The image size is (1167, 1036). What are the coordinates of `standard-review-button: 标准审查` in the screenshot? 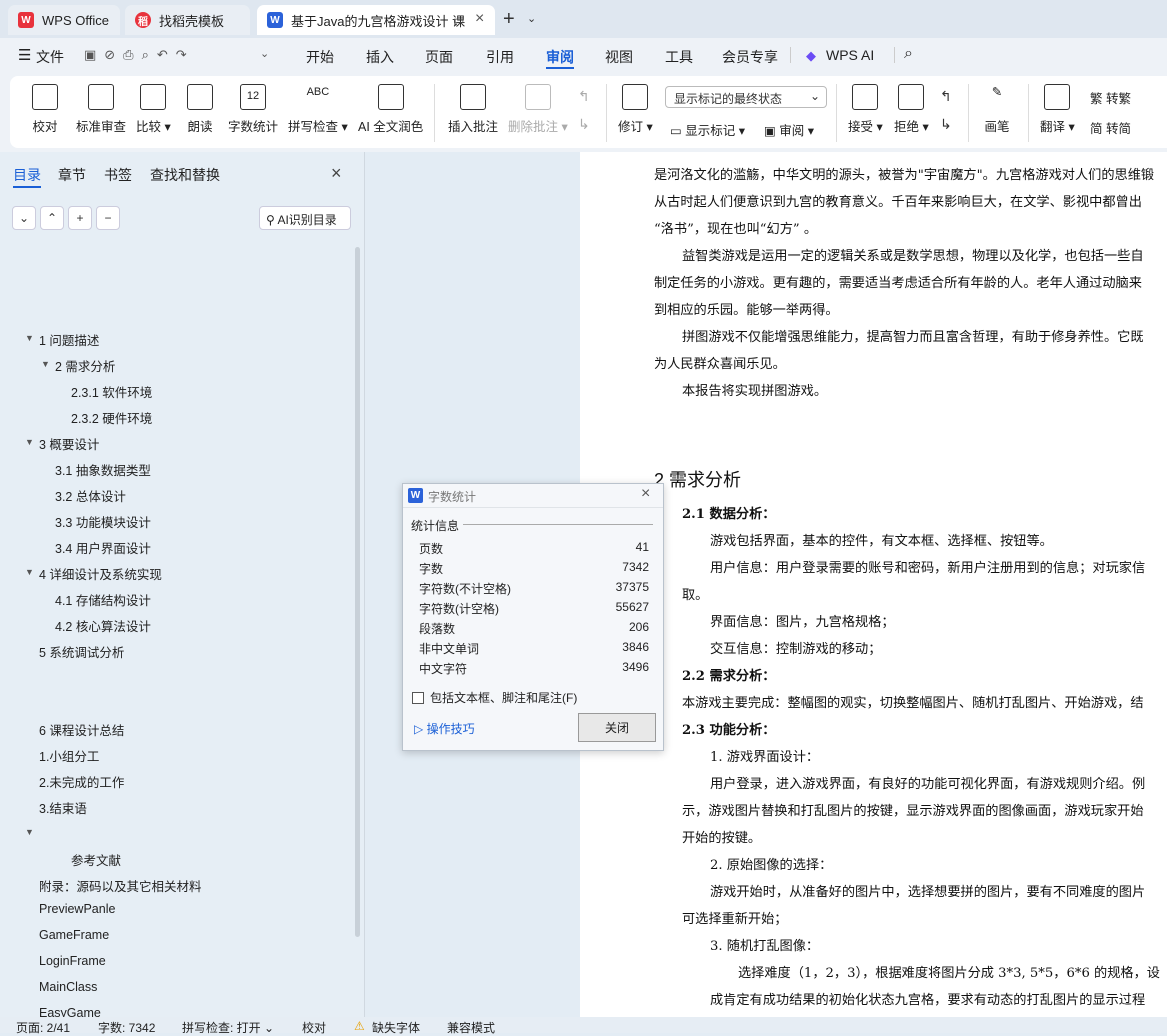 It's located at (101, 109).